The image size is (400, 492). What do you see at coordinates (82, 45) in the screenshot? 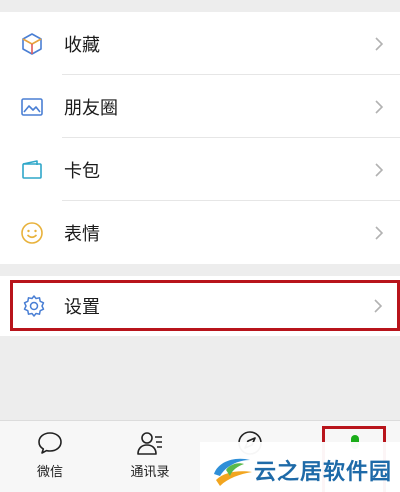
I see `menu-item-label: 收藏` at bounding box center [82, 45].